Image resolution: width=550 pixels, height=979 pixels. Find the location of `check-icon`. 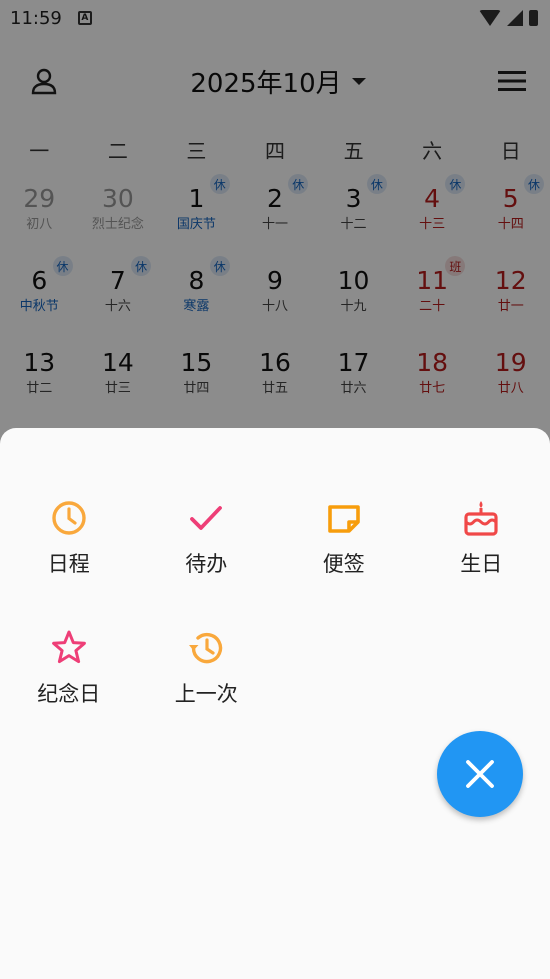

check-icon is located at coordinates (206, 518).